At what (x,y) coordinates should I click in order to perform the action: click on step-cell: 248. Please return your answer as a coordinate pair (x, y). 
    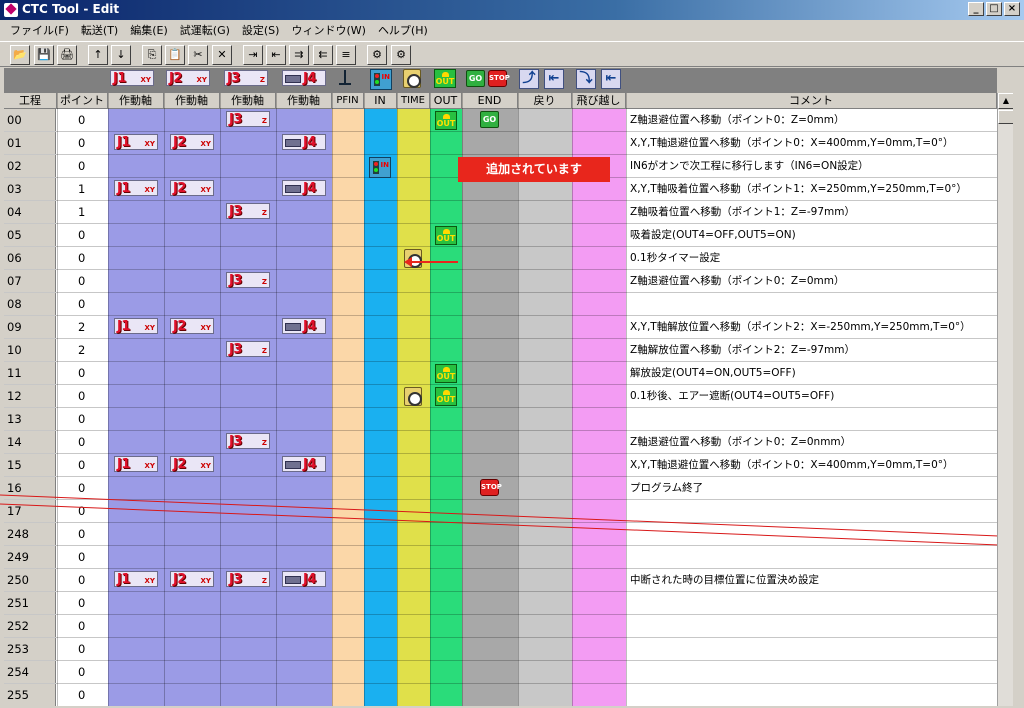
    Looking at the image, I should click on (30, 534).